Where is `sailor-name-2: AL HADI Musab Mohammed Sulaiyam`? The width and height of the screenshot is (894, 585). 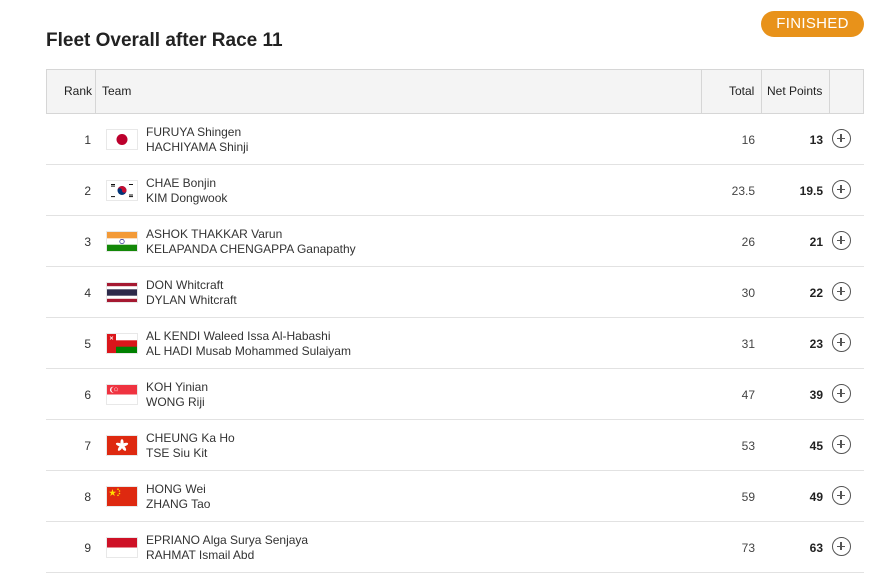 sailor-name-2: AL HADI Musab Mohammed Sulaiyam is located at coordinates (248, 351).